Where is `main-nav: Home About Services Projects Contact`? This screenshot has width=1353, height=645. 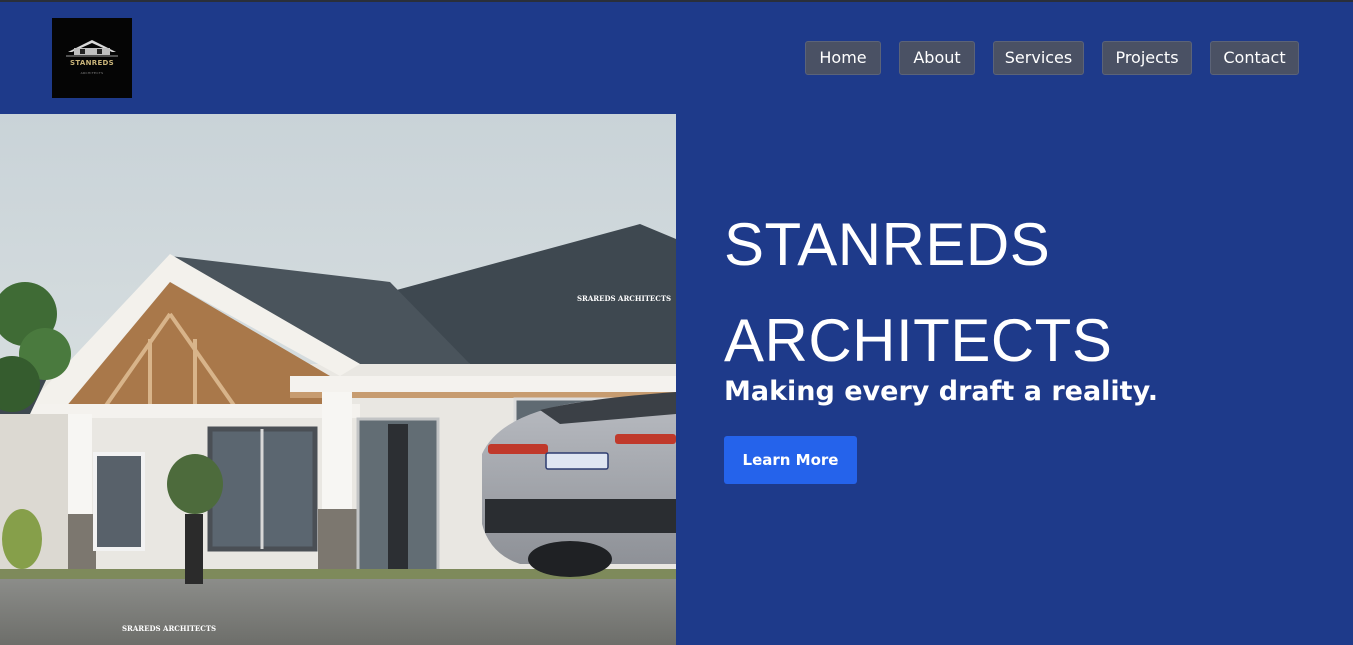 main-nav: Home About Services Projects Contact is located at coordinates (676, 59).